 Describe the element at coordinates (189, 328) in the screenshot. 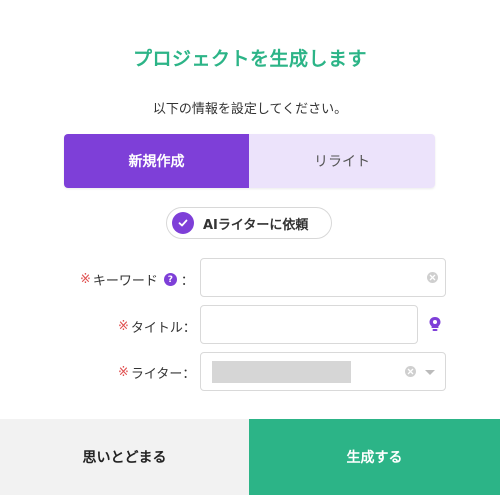

I see `title-colon: ：` at that location.